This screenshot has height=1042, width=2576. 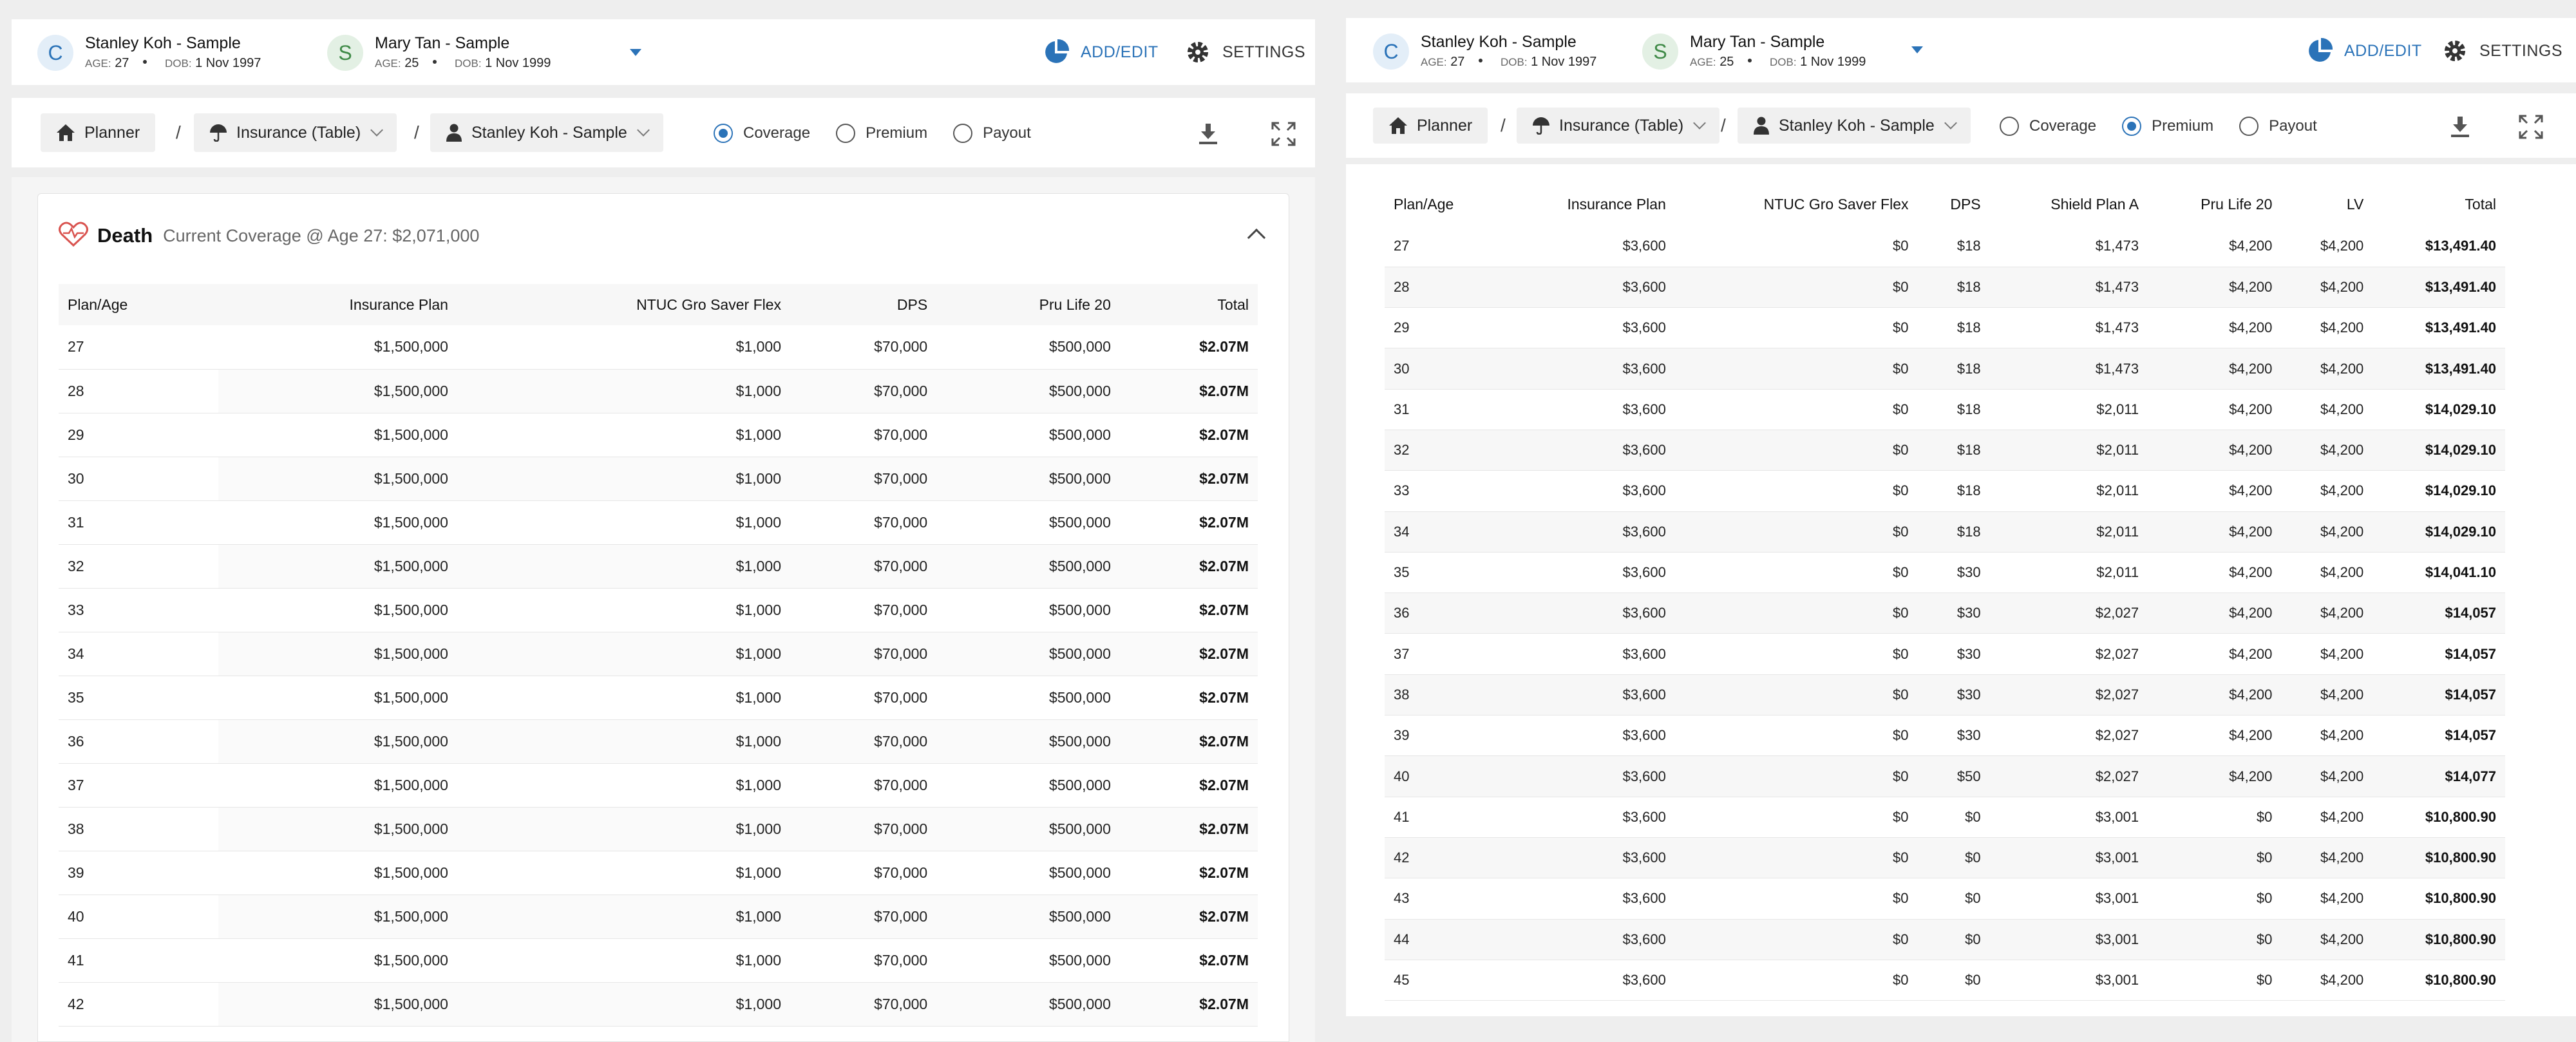 I want to click on table-row: 38 $3,600 $0 $30 $2,027 $4,200 $4,200 $14,057, so click(x=1945, y=695).